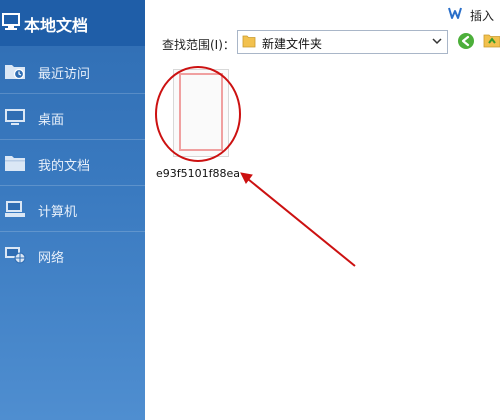  Describe the element at coordinates (51, 120) in the screenshot. I see `sidebar-item-label: 桌面` at that location.